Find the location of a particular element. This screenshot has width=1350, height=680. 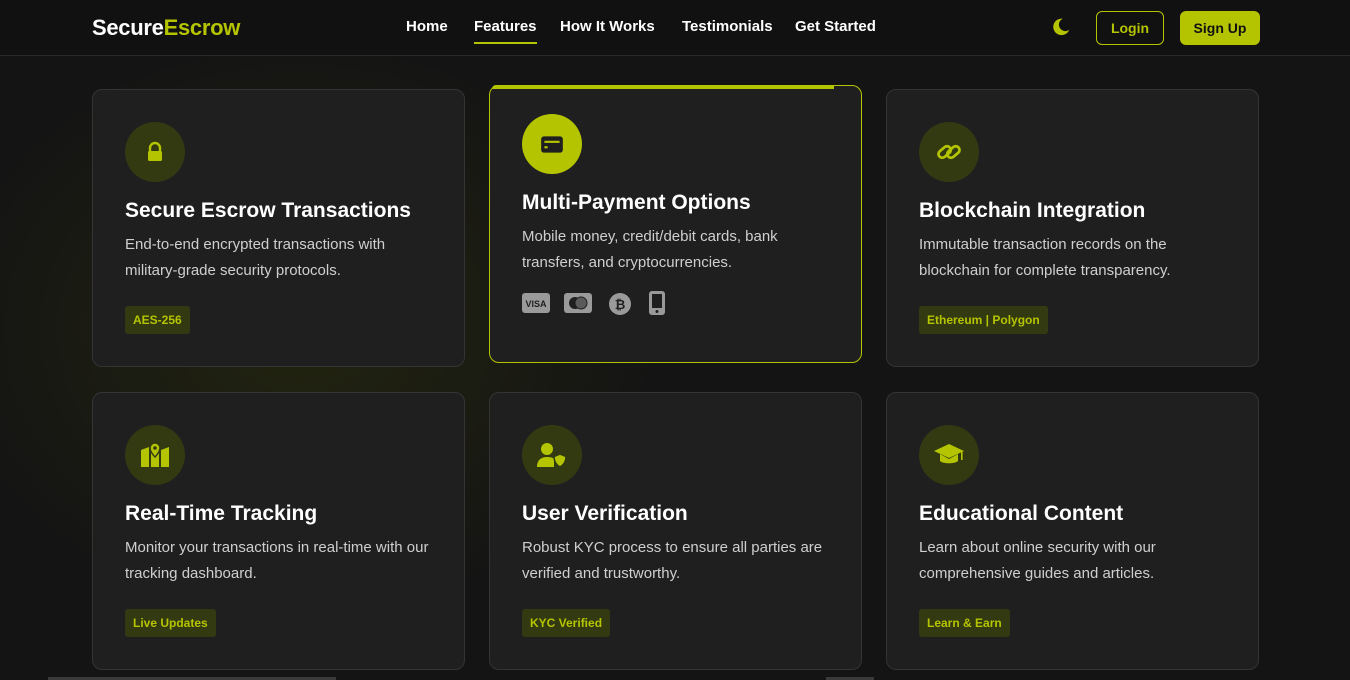

featured-highlight-bar is located at coordinates (663, 87).